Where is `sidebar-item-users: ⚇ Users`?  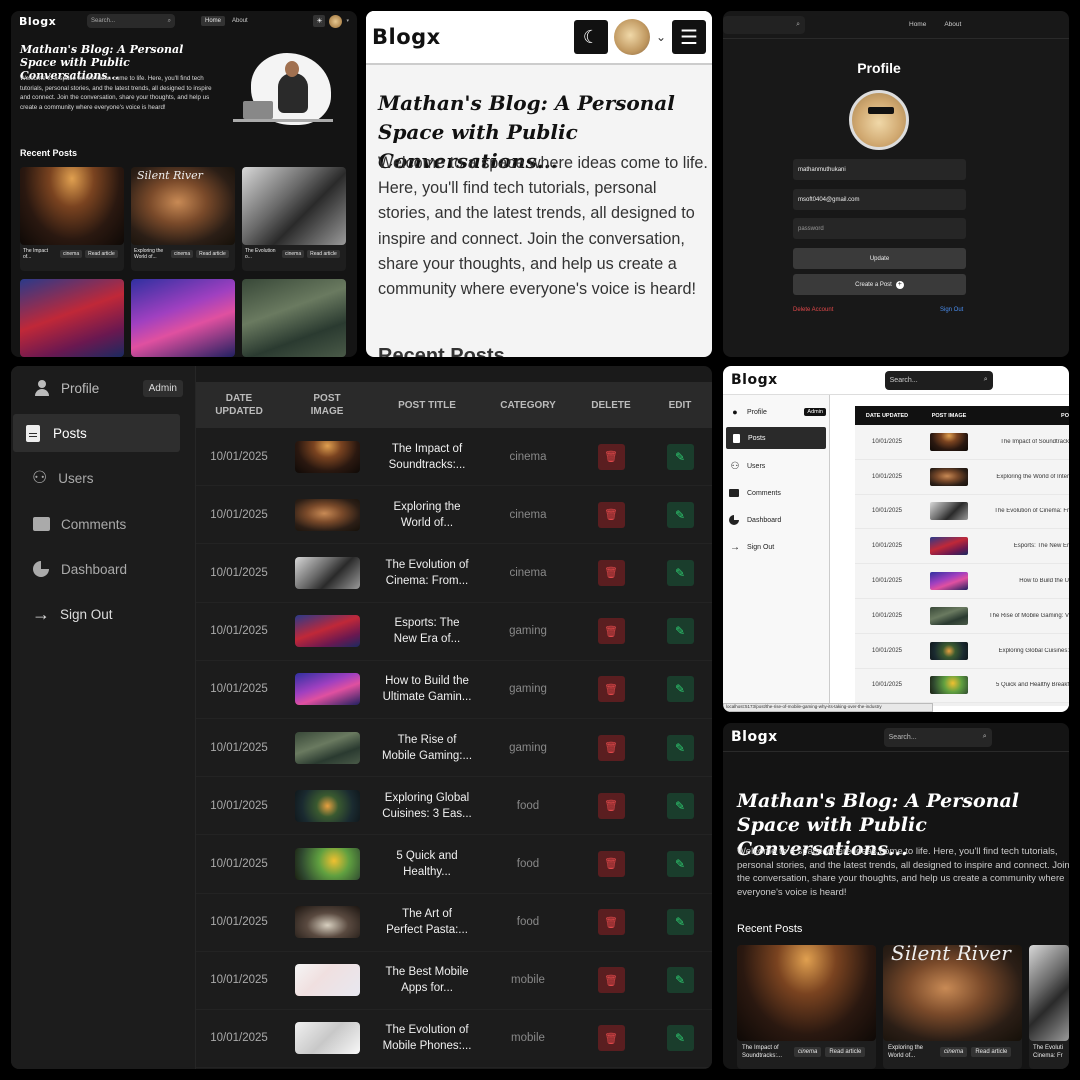 sidebar-item-users: ⚇ Users is located at coordinates (107, 478).